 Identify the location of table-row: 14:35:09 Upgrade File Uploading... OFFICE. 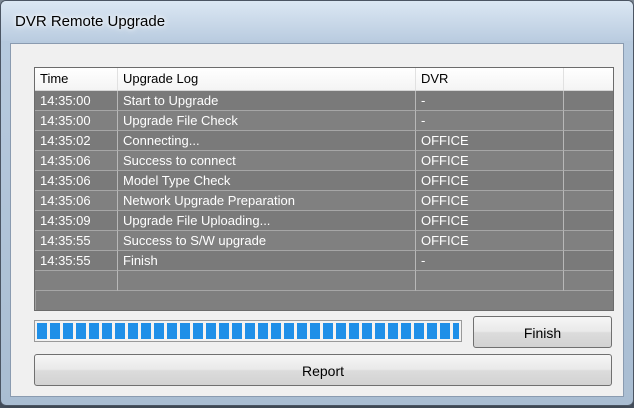
(324, 221).